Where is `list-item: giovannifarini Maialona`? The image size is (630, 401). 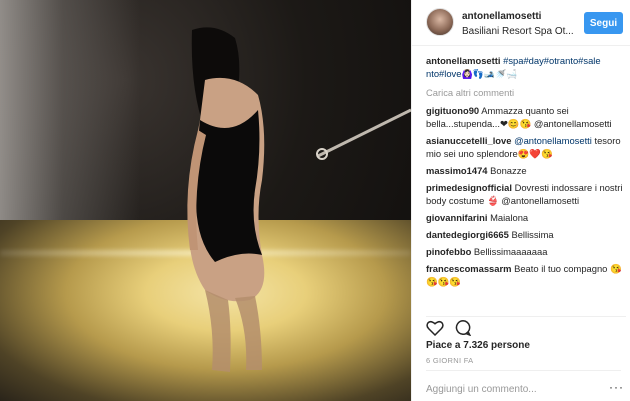
list-item: giovannifarini Maialona is located at coordinates (526, 217).